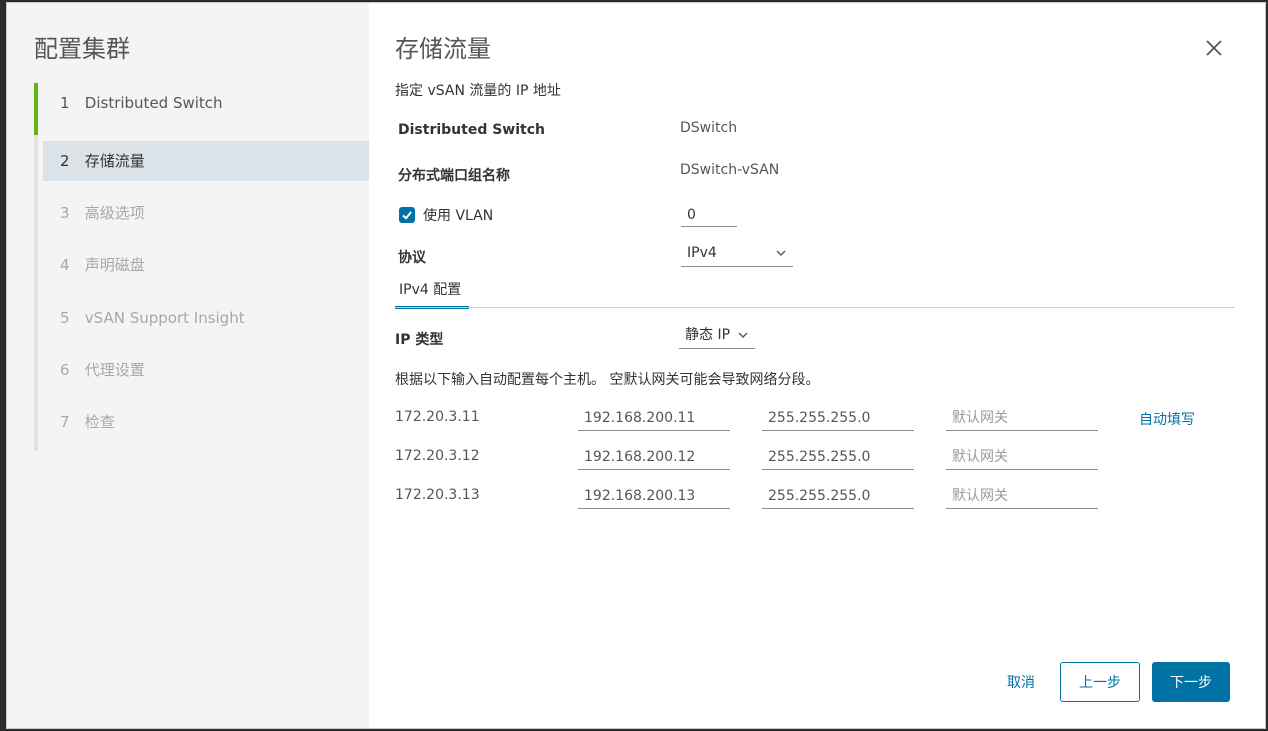 This screenshot has height=731, width=1268. I want to click on step-label: vSAN Support Insight, so click(164, 318).